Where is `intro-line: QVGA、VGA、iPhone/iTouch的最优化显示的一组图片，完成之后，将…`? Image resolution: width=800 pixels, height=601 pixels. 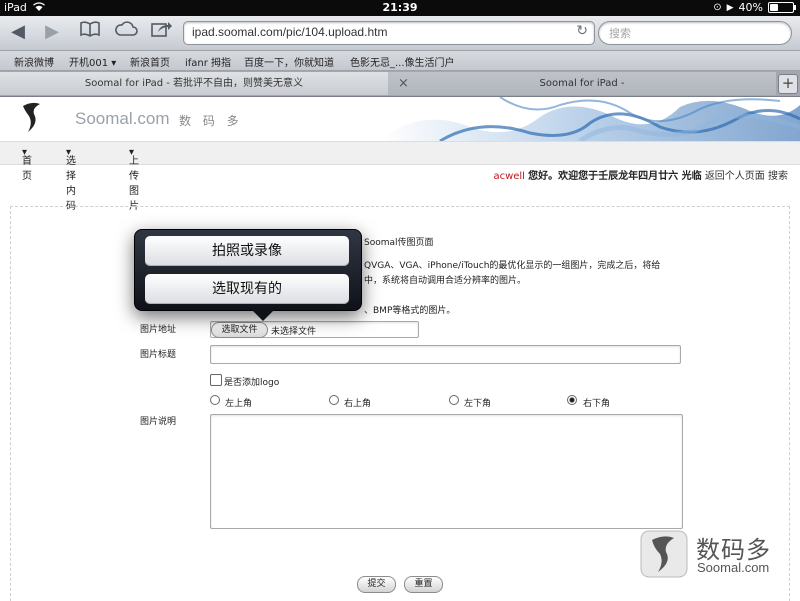
intro-line: QVGA、VGA、iPhone/iTouch的最优化显示的一组图片，完成之后，将… is located at coordinates (512, 266).